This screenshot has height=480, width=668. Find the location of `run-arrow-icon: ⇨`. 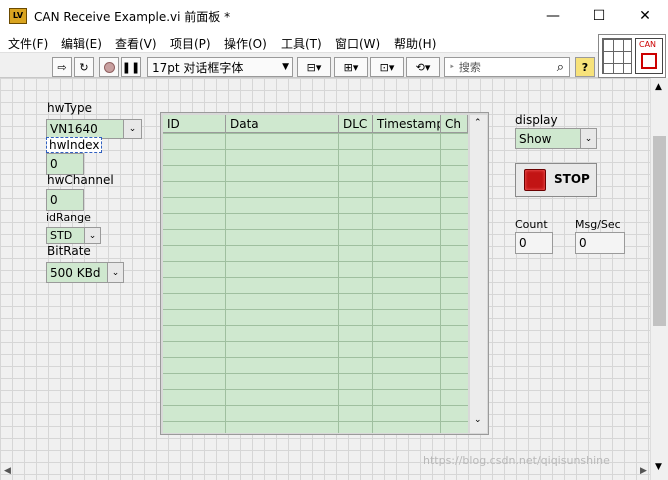

run-arrow-icon: ⇨ is located at coordinates (62, 67).